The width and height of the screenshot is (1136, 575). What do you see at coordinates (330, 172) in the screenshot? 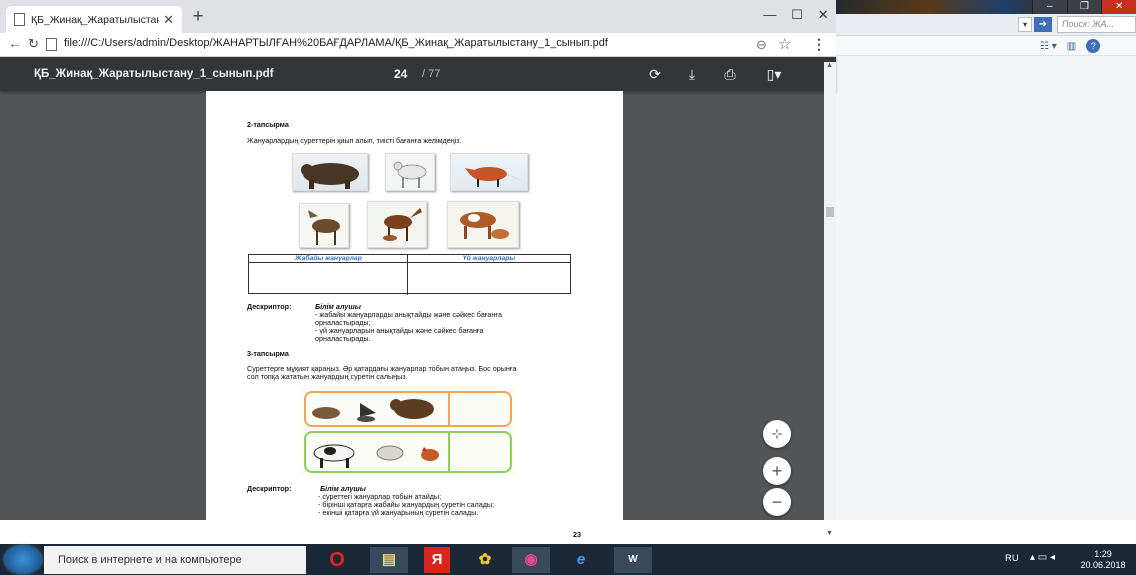
I see `bear-picture` at bounding box center [330, 172].